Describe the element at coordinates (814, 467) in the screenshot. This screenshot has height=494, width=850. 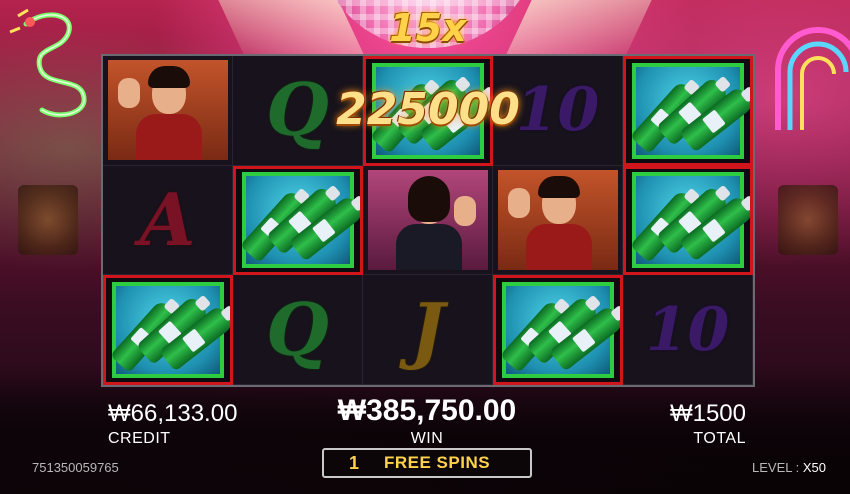
I see `level-value: X50` at that location.